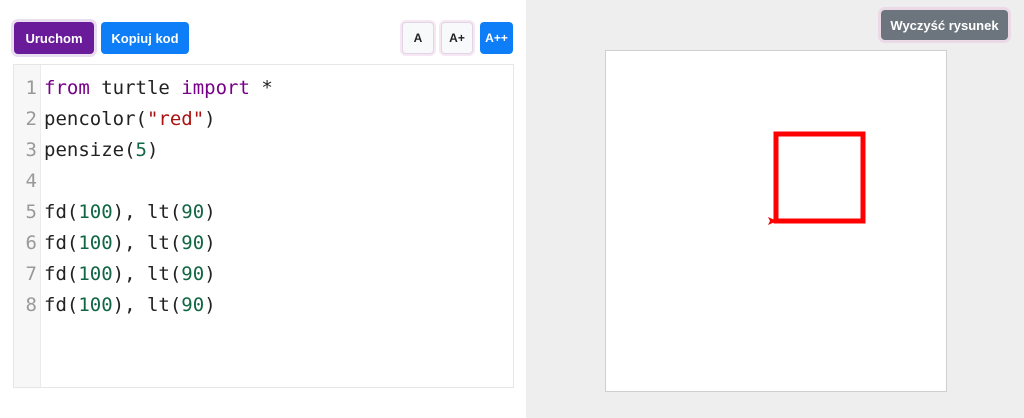 This screenshot has width=1024, height=418. What do you see at coordinates (90, 149) in the screenshot?
I see `code-token: pensize(` at bounding box center [90, 149].